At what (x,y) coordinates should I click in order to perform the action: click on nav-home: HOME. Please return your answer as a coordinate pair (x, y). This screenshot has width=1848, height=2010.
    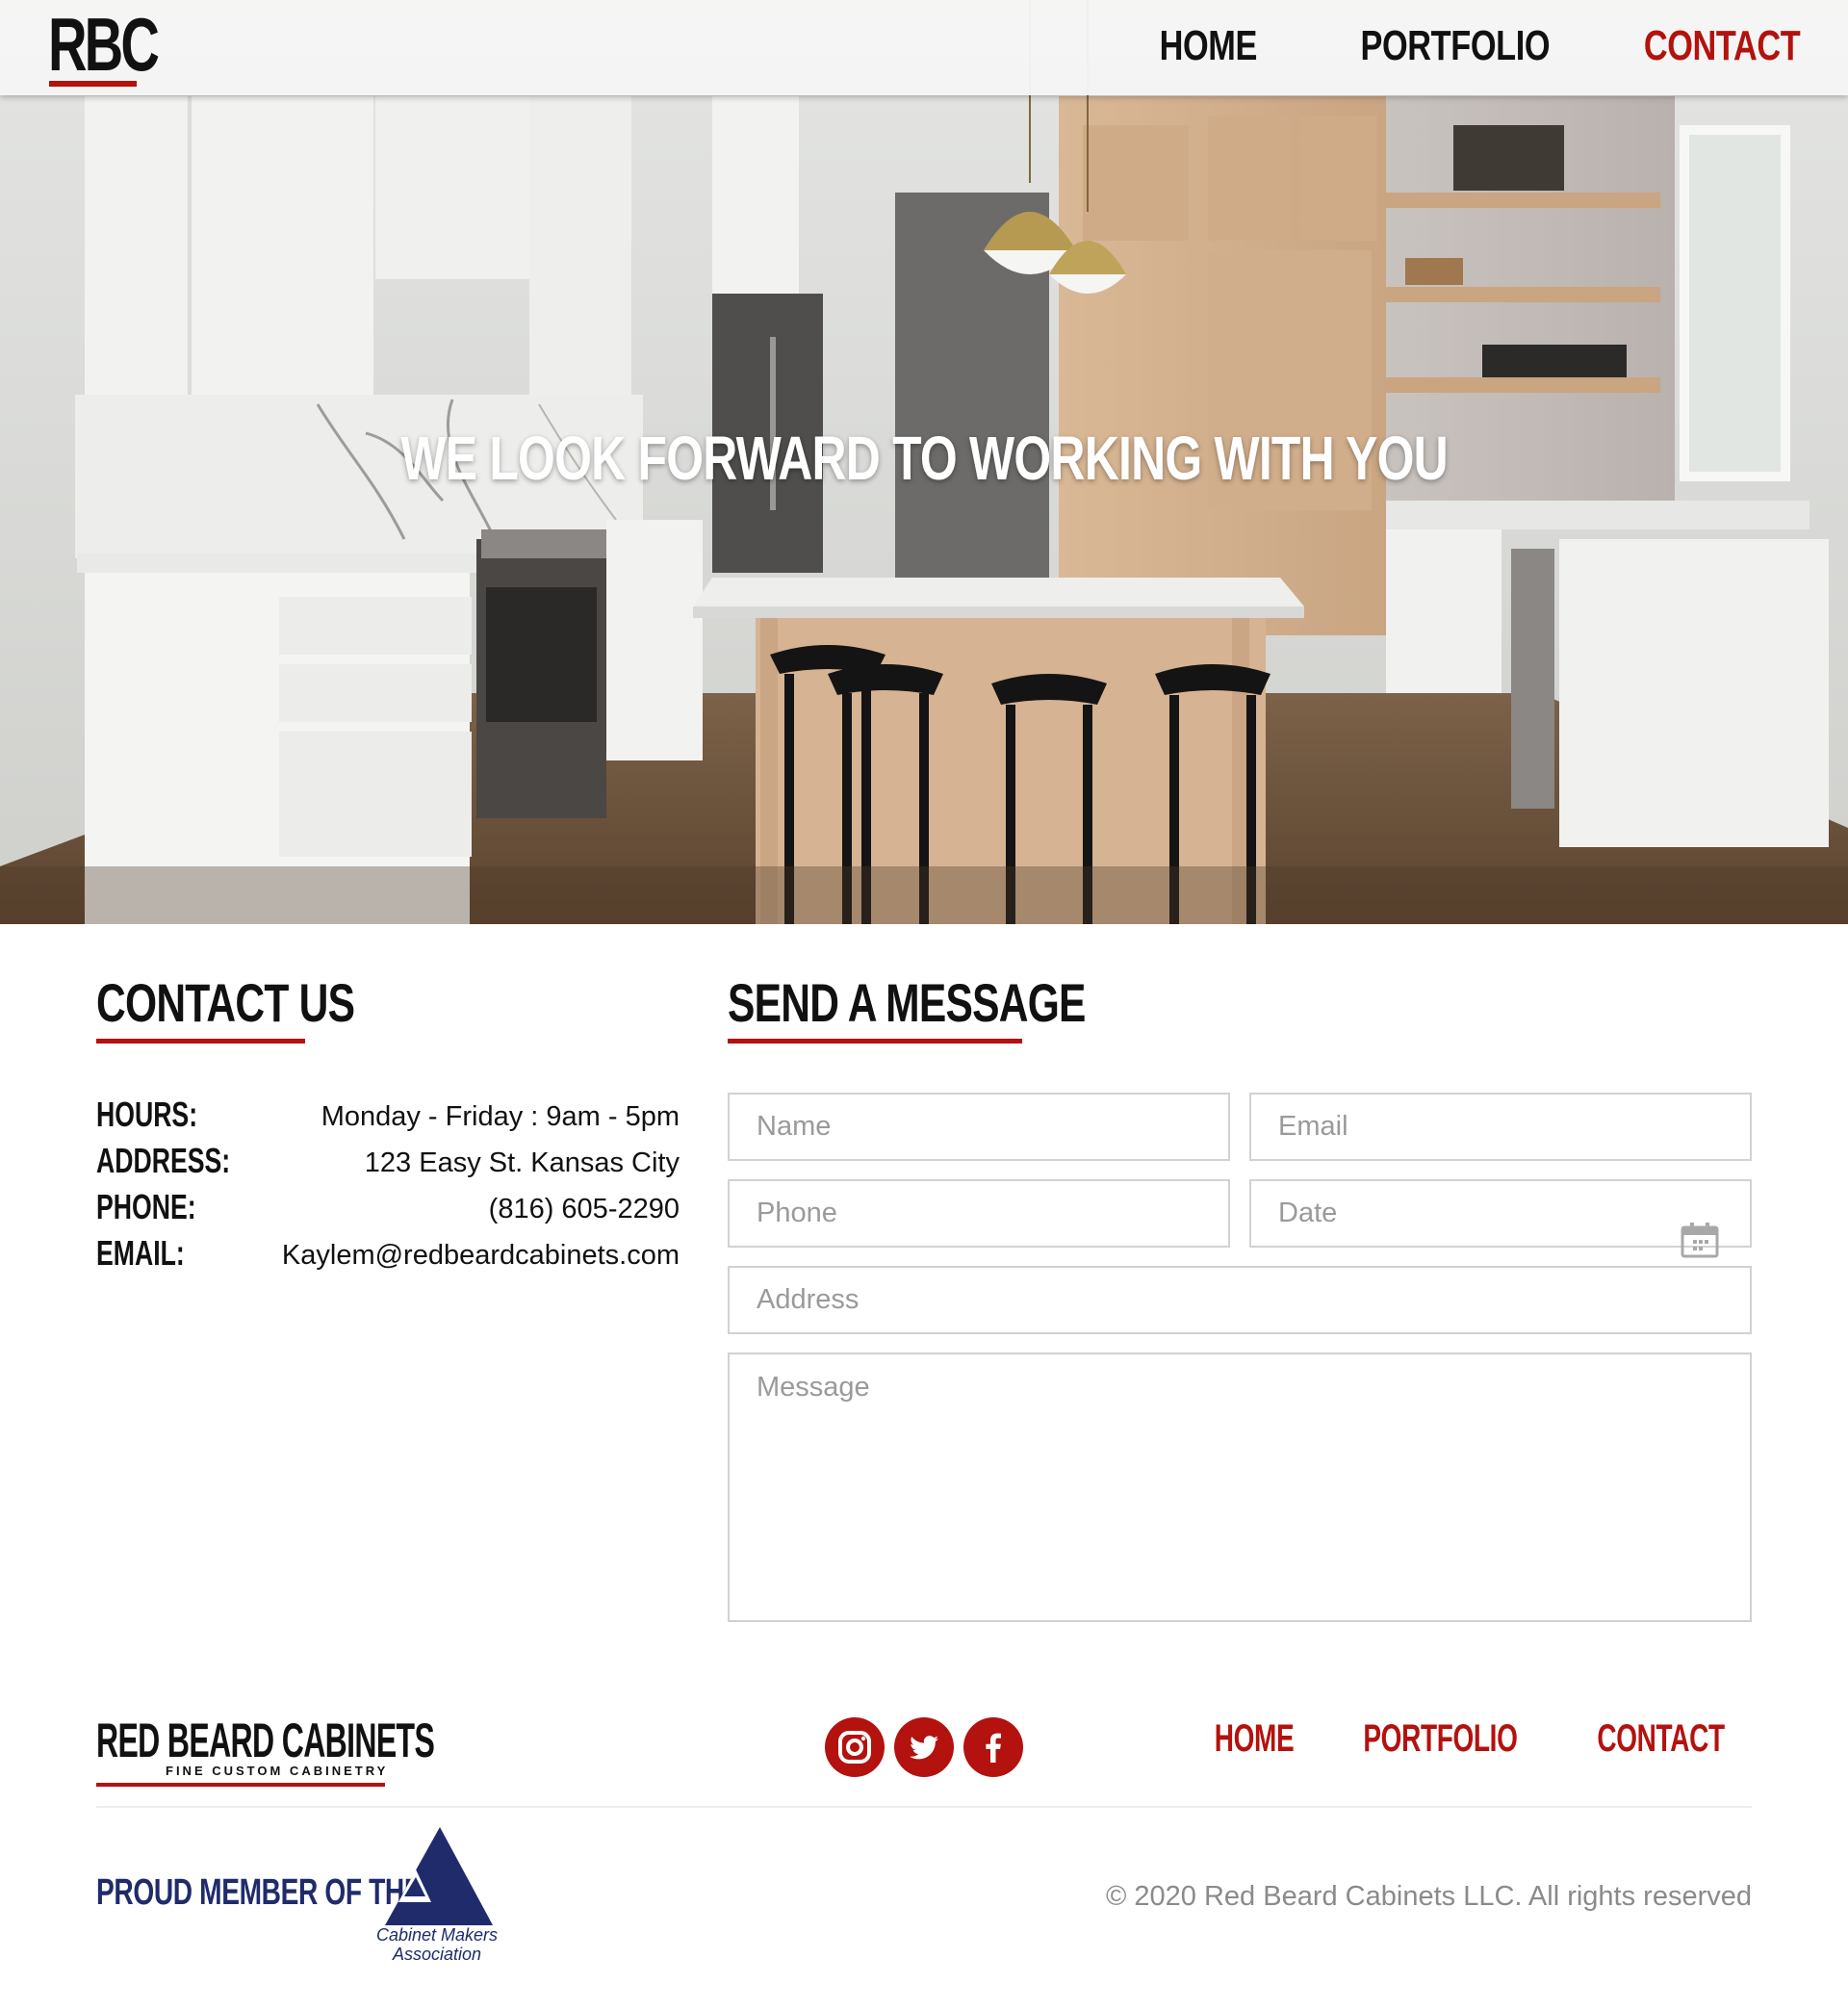
    Looking at the image, I should click on (1208, 46).